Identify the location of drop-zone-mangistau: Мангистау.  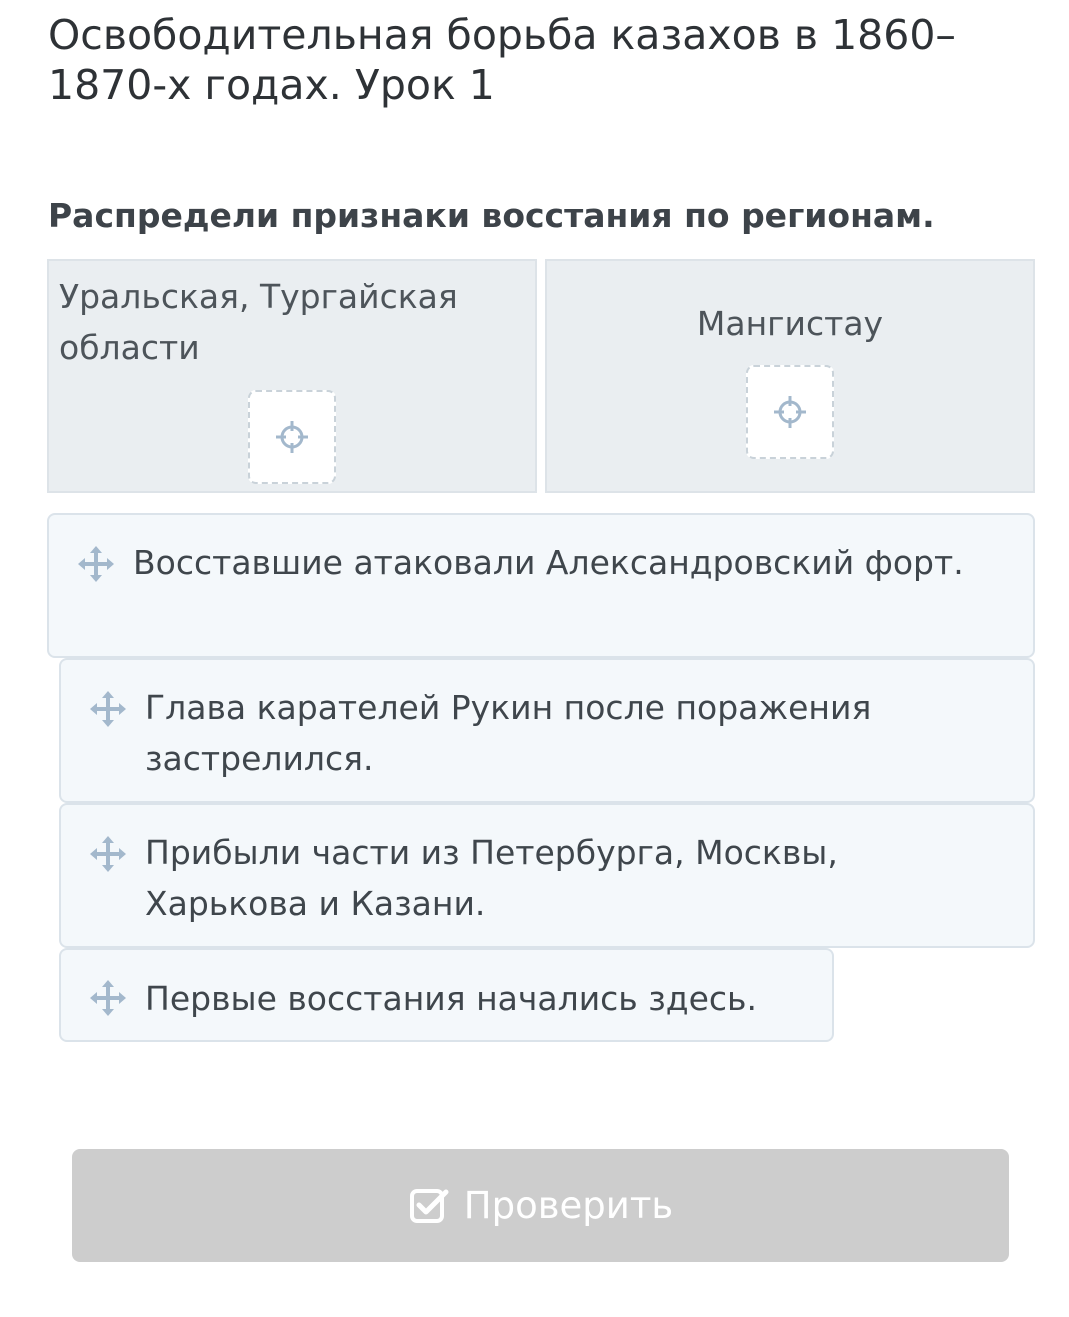
(790, 376).